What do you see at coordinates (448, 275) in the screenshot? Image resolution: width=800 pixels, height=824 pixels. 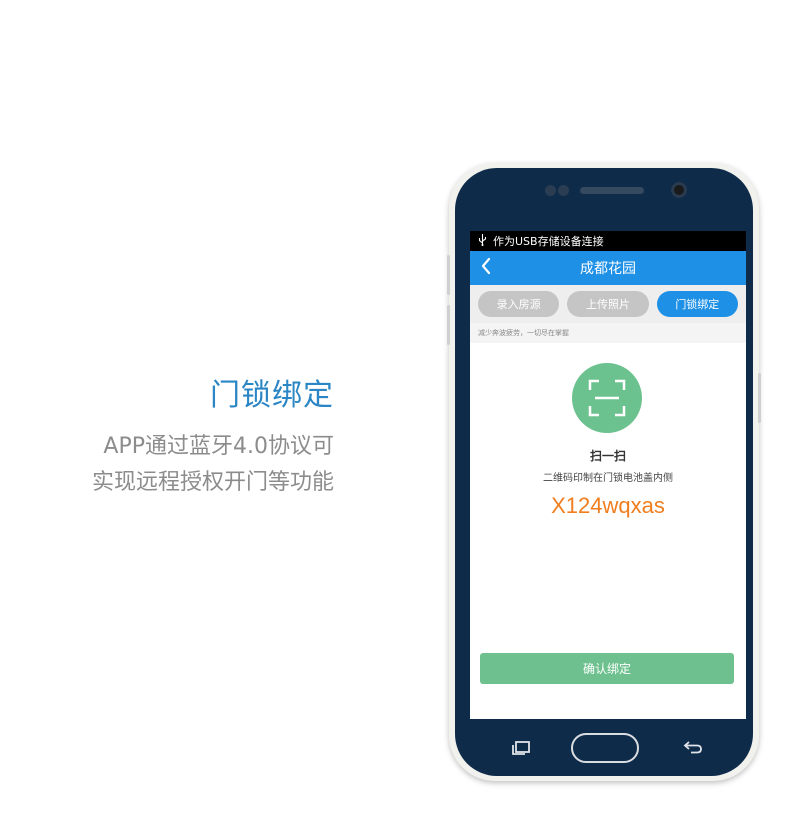 I see `volume-up-button` at bounding box center [448, 275].